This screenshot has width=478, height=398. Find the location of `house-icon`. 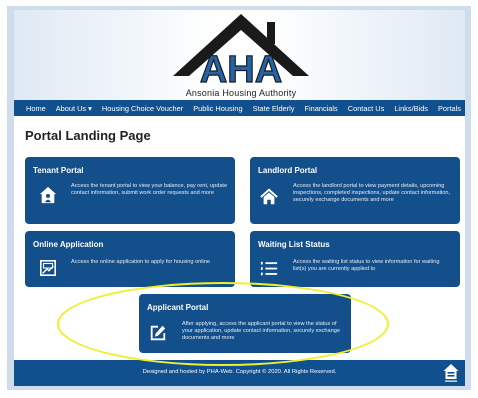

house-icon is located at coordinates (269, 196).